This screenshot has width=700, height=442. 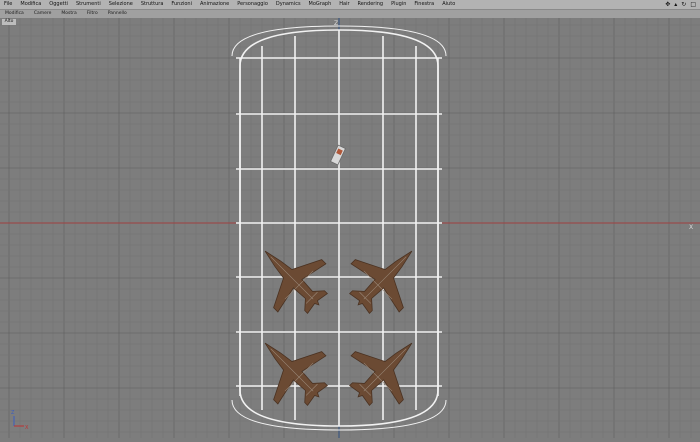 What do you see at coordinates (92, 14) in the screenshot?
I see `view-menu-filtro: Filtro` at bounding box center [92, 14].